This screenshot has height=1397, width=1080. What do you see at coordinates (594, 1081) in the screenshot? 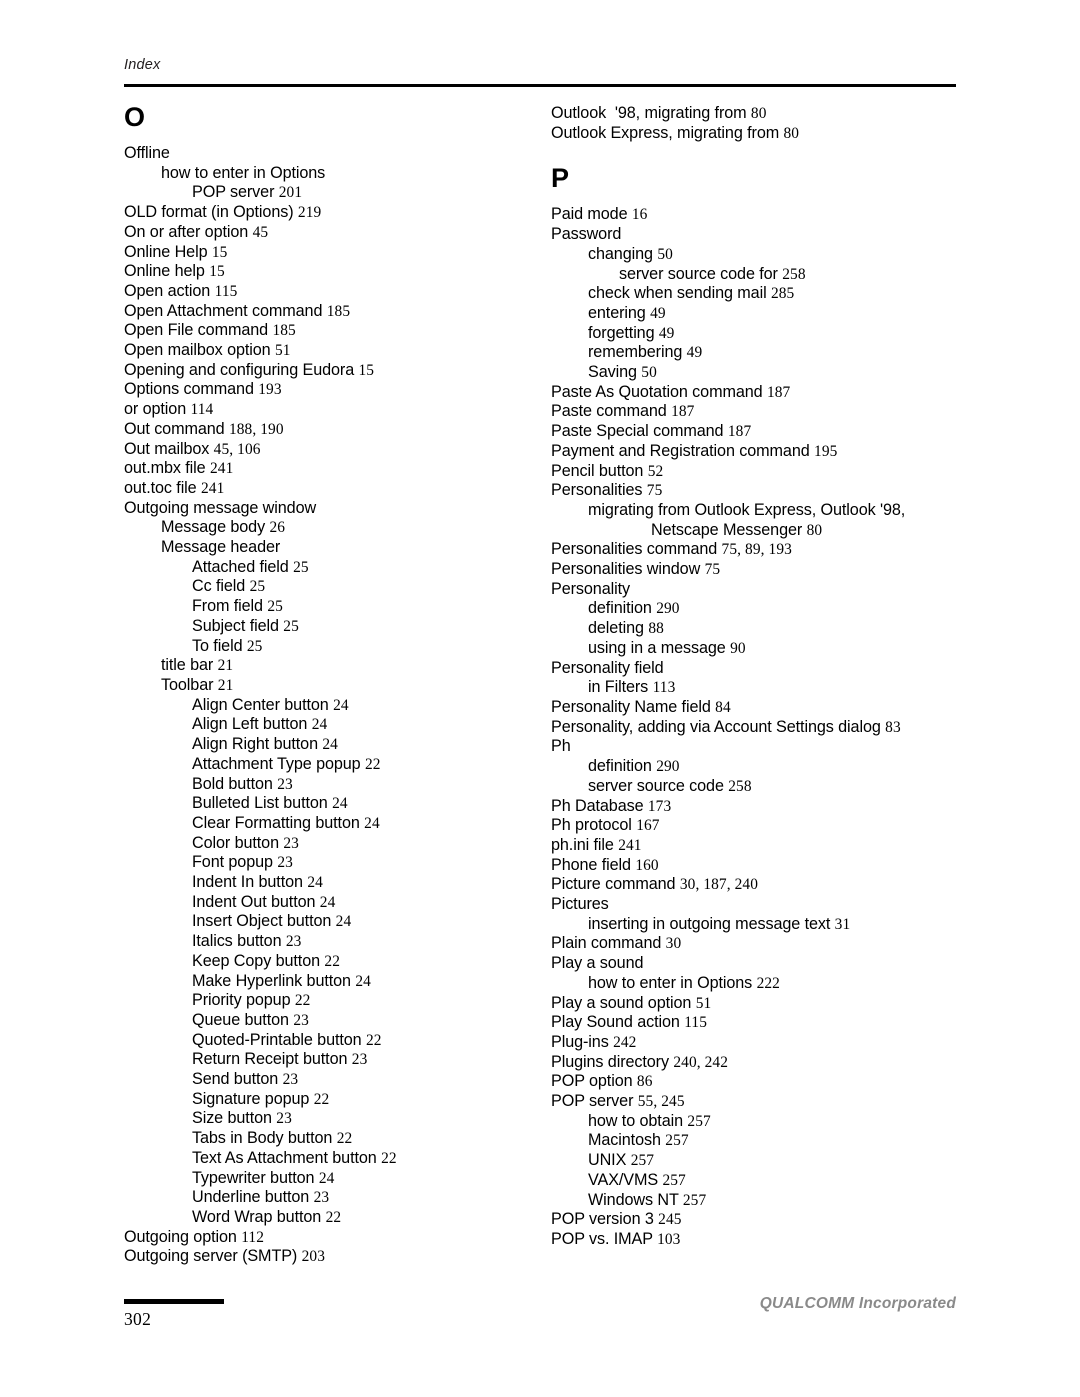
I see `index-entry-label: POP option` at bounding box center [594, 1081].